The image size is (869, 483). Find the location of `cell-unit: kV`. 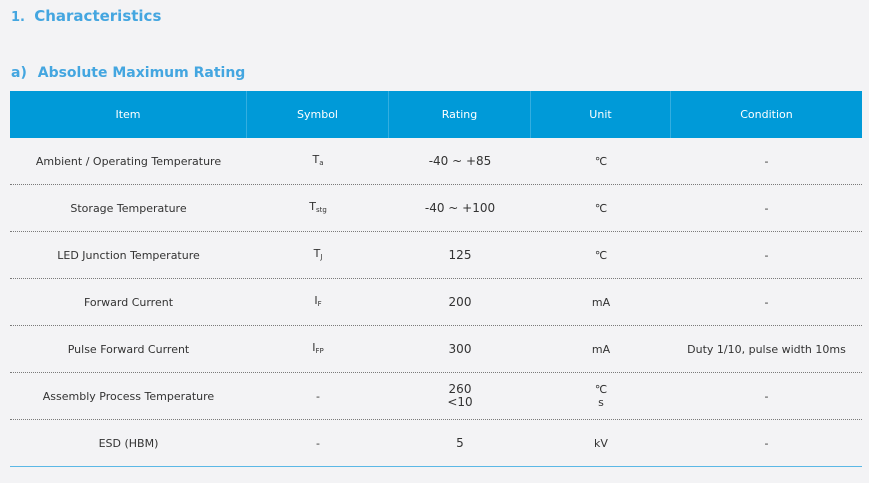

cell-unit: kV is located at coordinates (601, 443).